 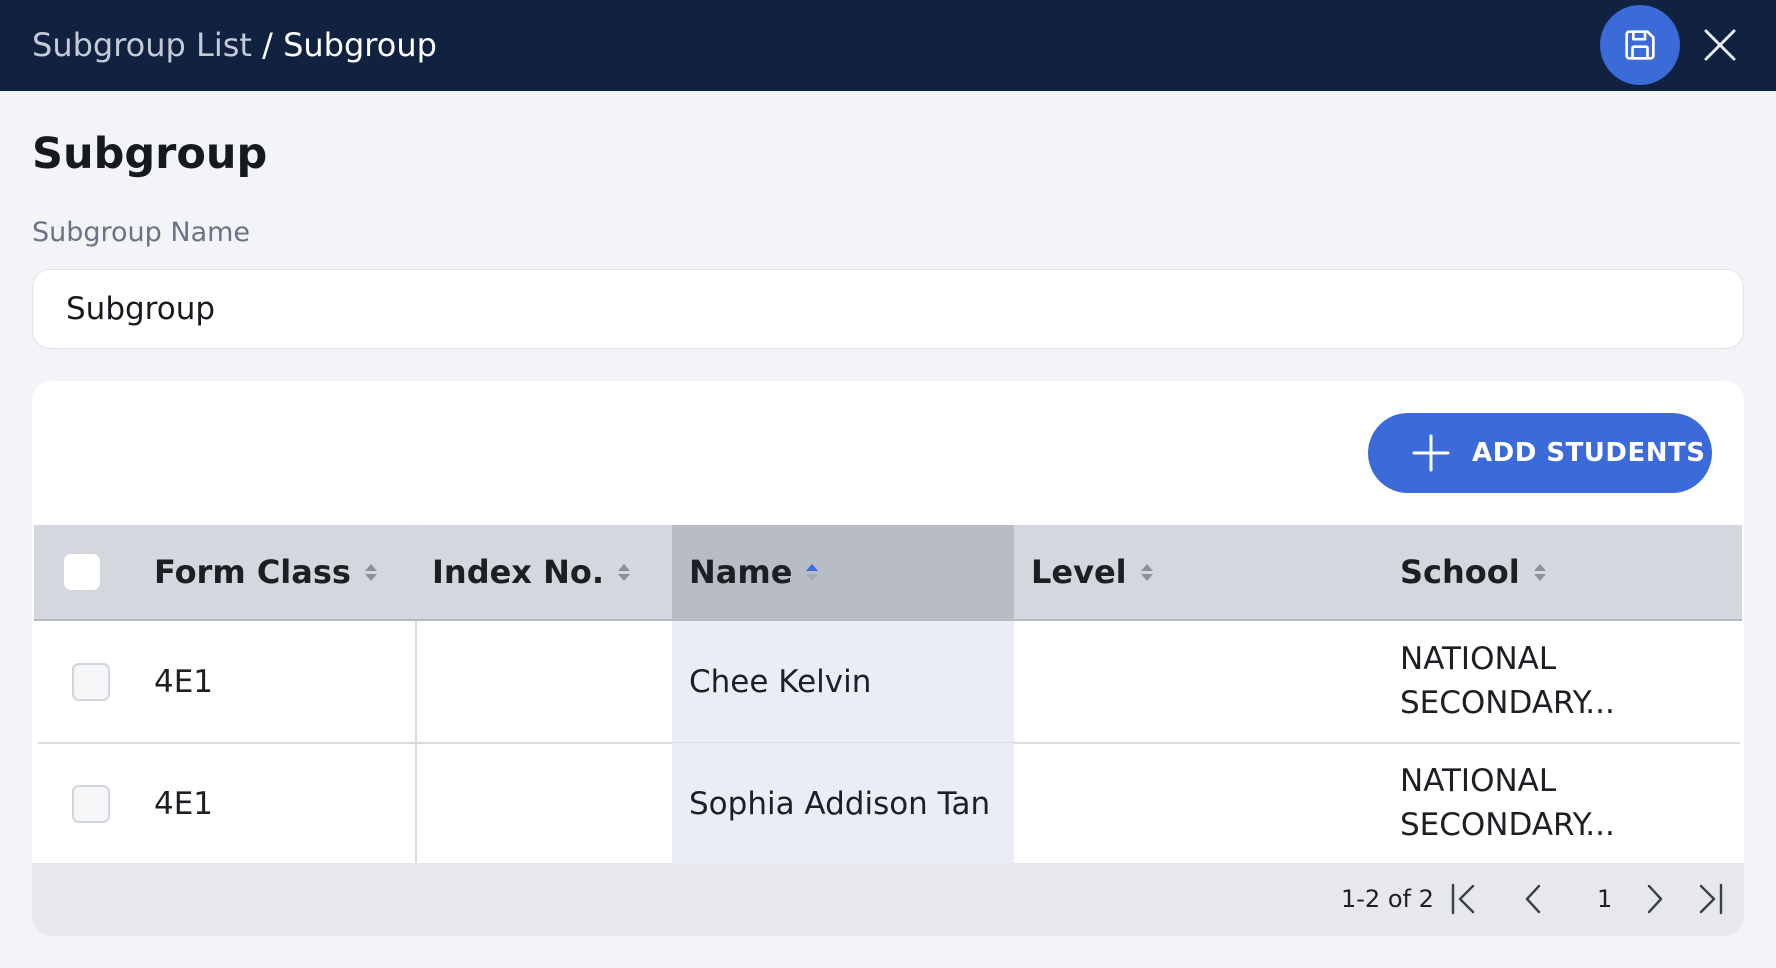 I want to click on column-header-level: Level, so click(x=1092, y=572).